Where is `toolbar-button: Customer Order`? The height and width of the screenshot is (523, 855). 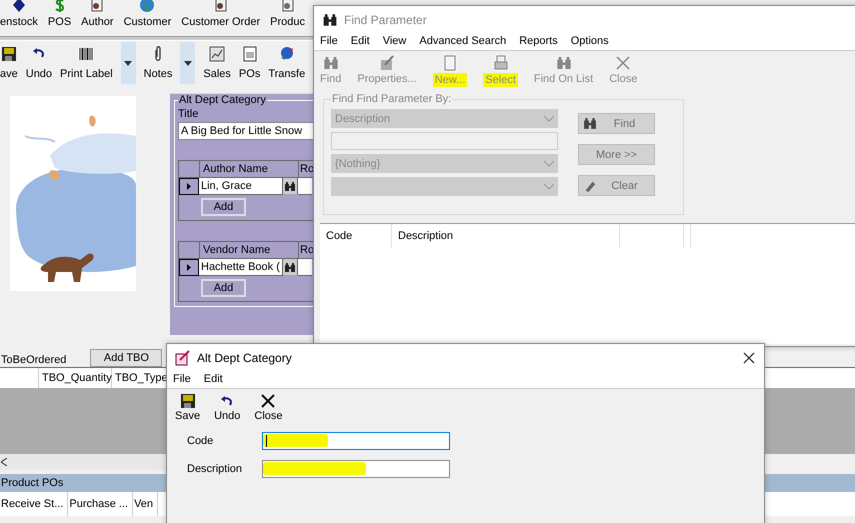 toolbar-button: Customer Order is located at coordinates (220, 17).